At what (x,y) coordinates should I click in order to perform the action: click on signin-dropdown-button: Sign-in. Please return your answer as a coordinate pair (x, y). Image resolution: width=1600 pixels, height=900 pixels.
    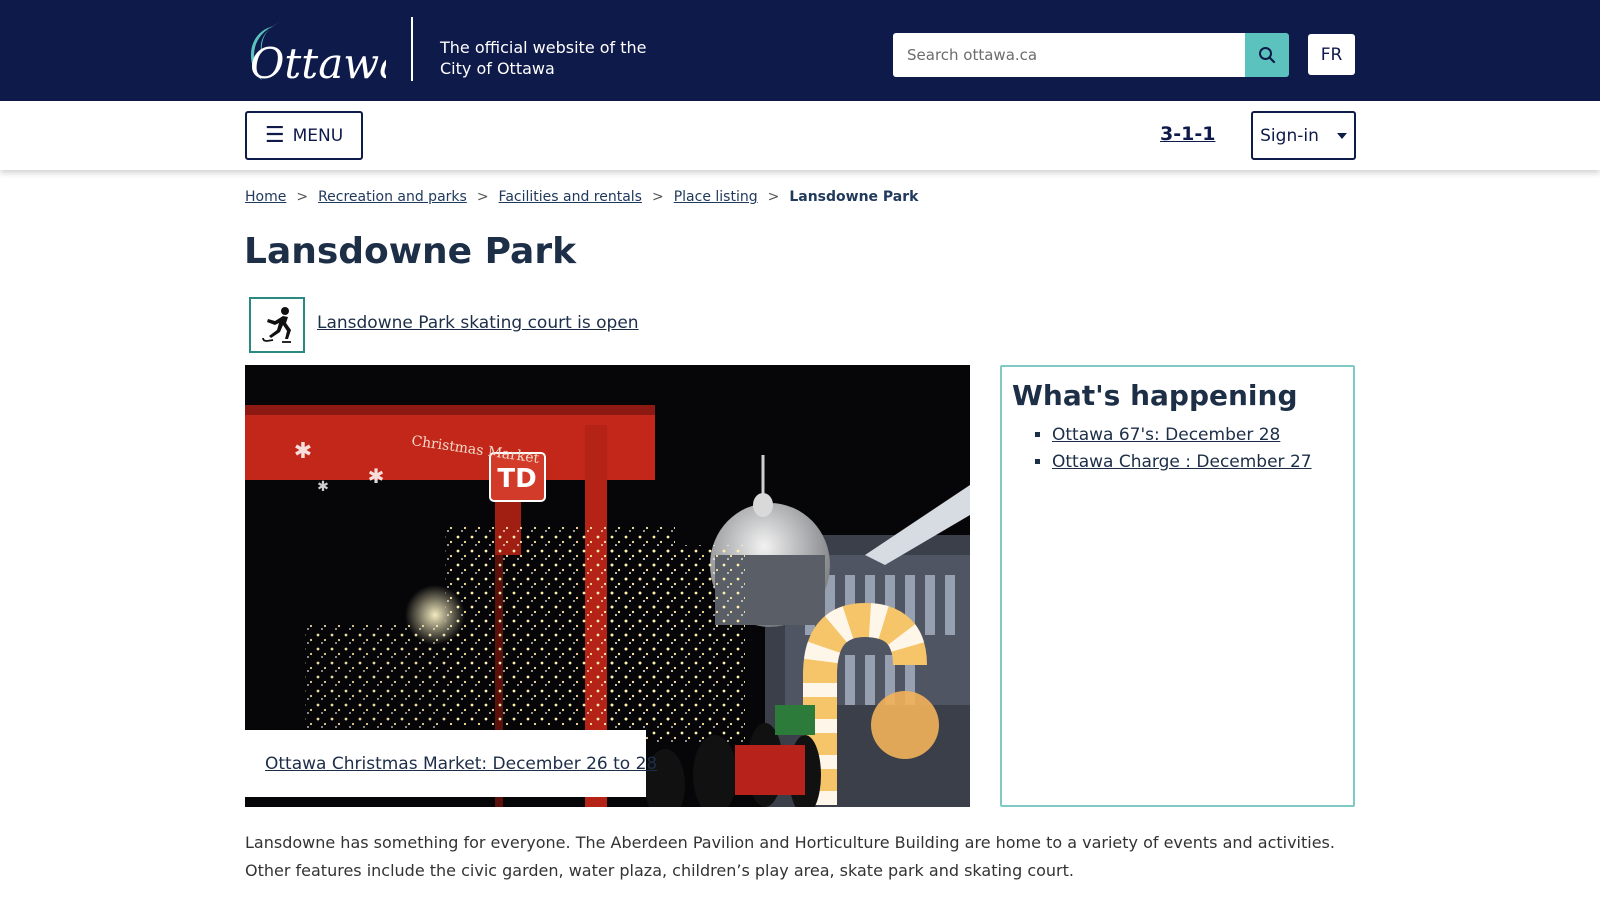
    Looking at the image, I should click on (1303, 135).